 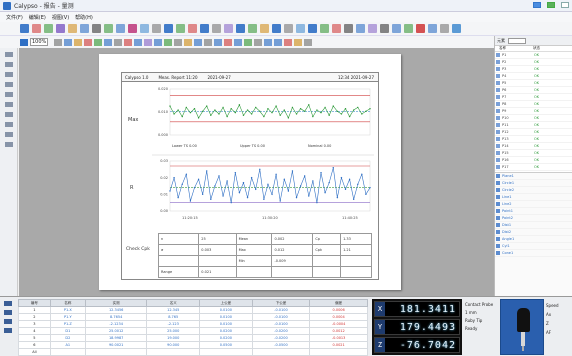 I want to click on tree-item: P17 OK, so click(x=533, y=167).